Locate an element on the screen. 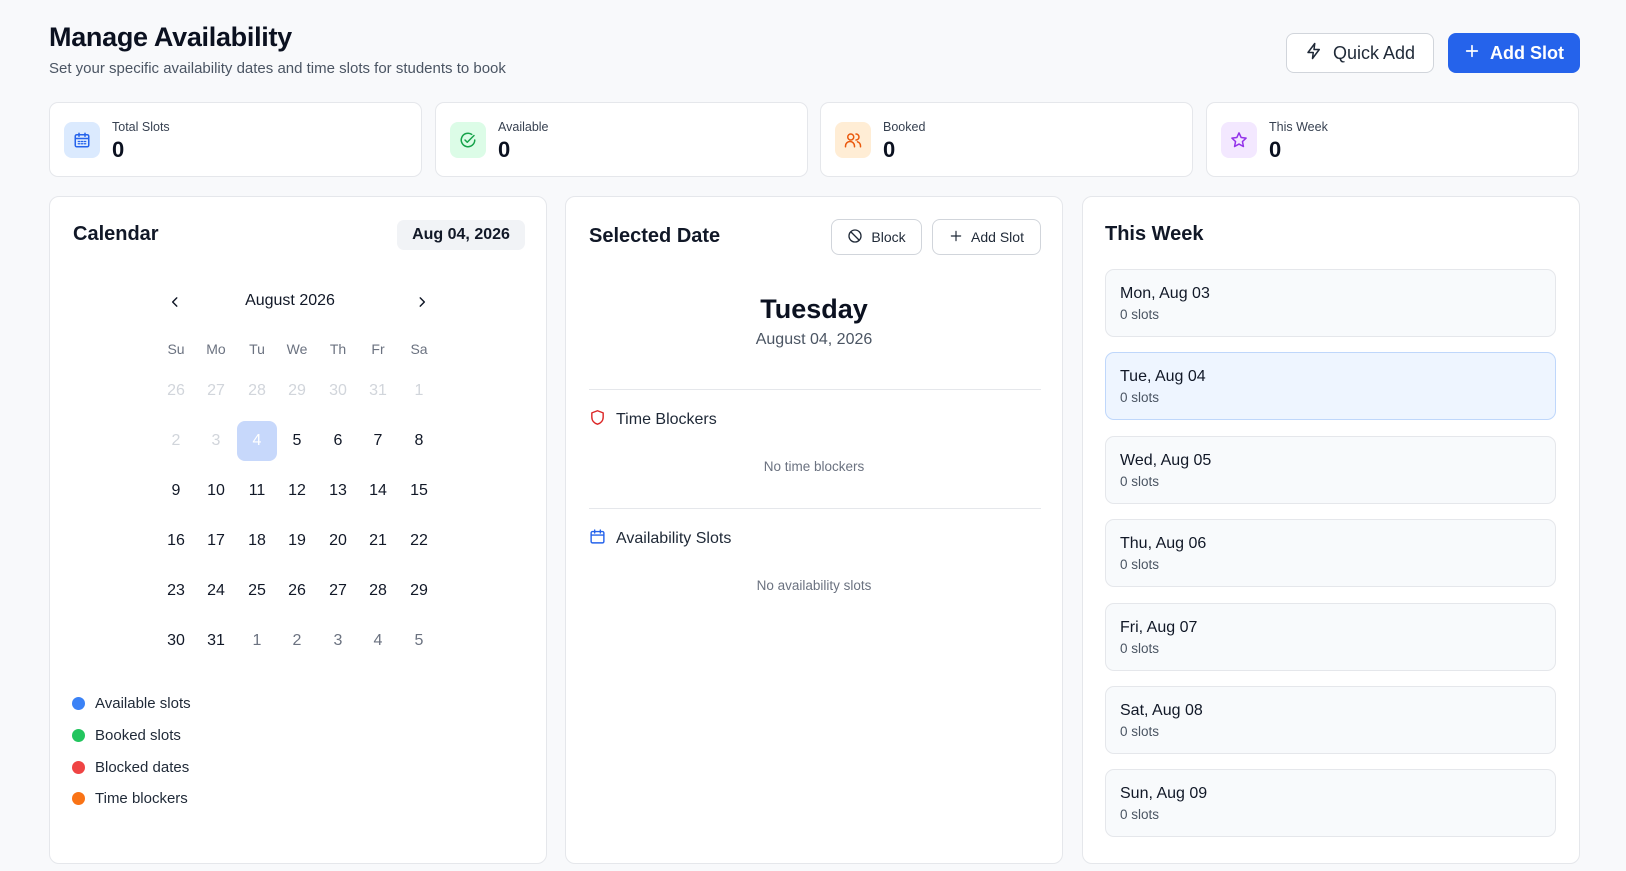 Image resolution: width=1626 pixels, height=871 pixels. calendar-day: 19 is located at coordinates (297, 541).